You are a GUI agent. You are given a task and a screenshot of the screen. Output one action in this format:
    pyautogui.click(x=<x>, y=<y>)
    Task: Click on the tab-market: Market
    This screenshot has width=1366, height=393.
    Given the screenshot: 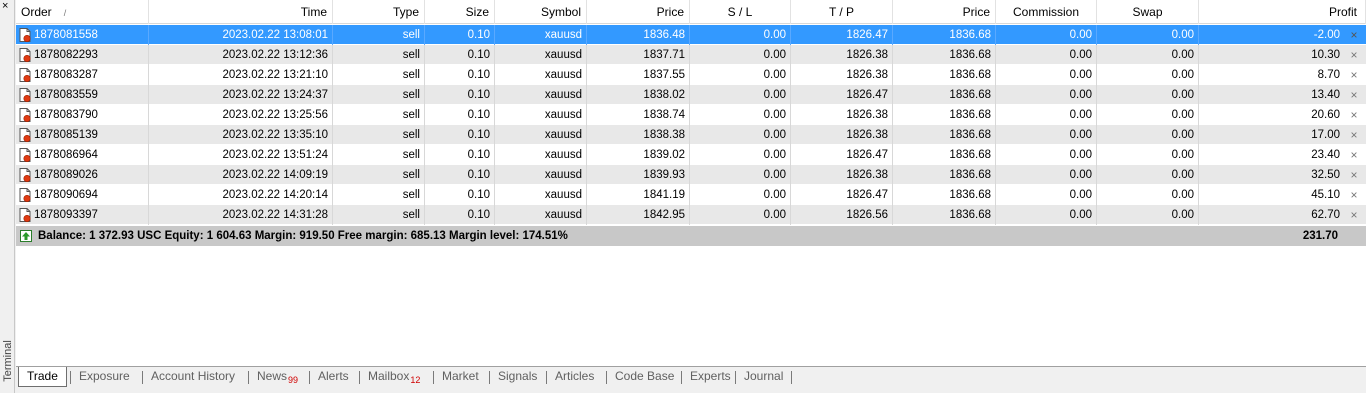 What is the action you would take?
    pyautogui.click(x=460, y=377)
    